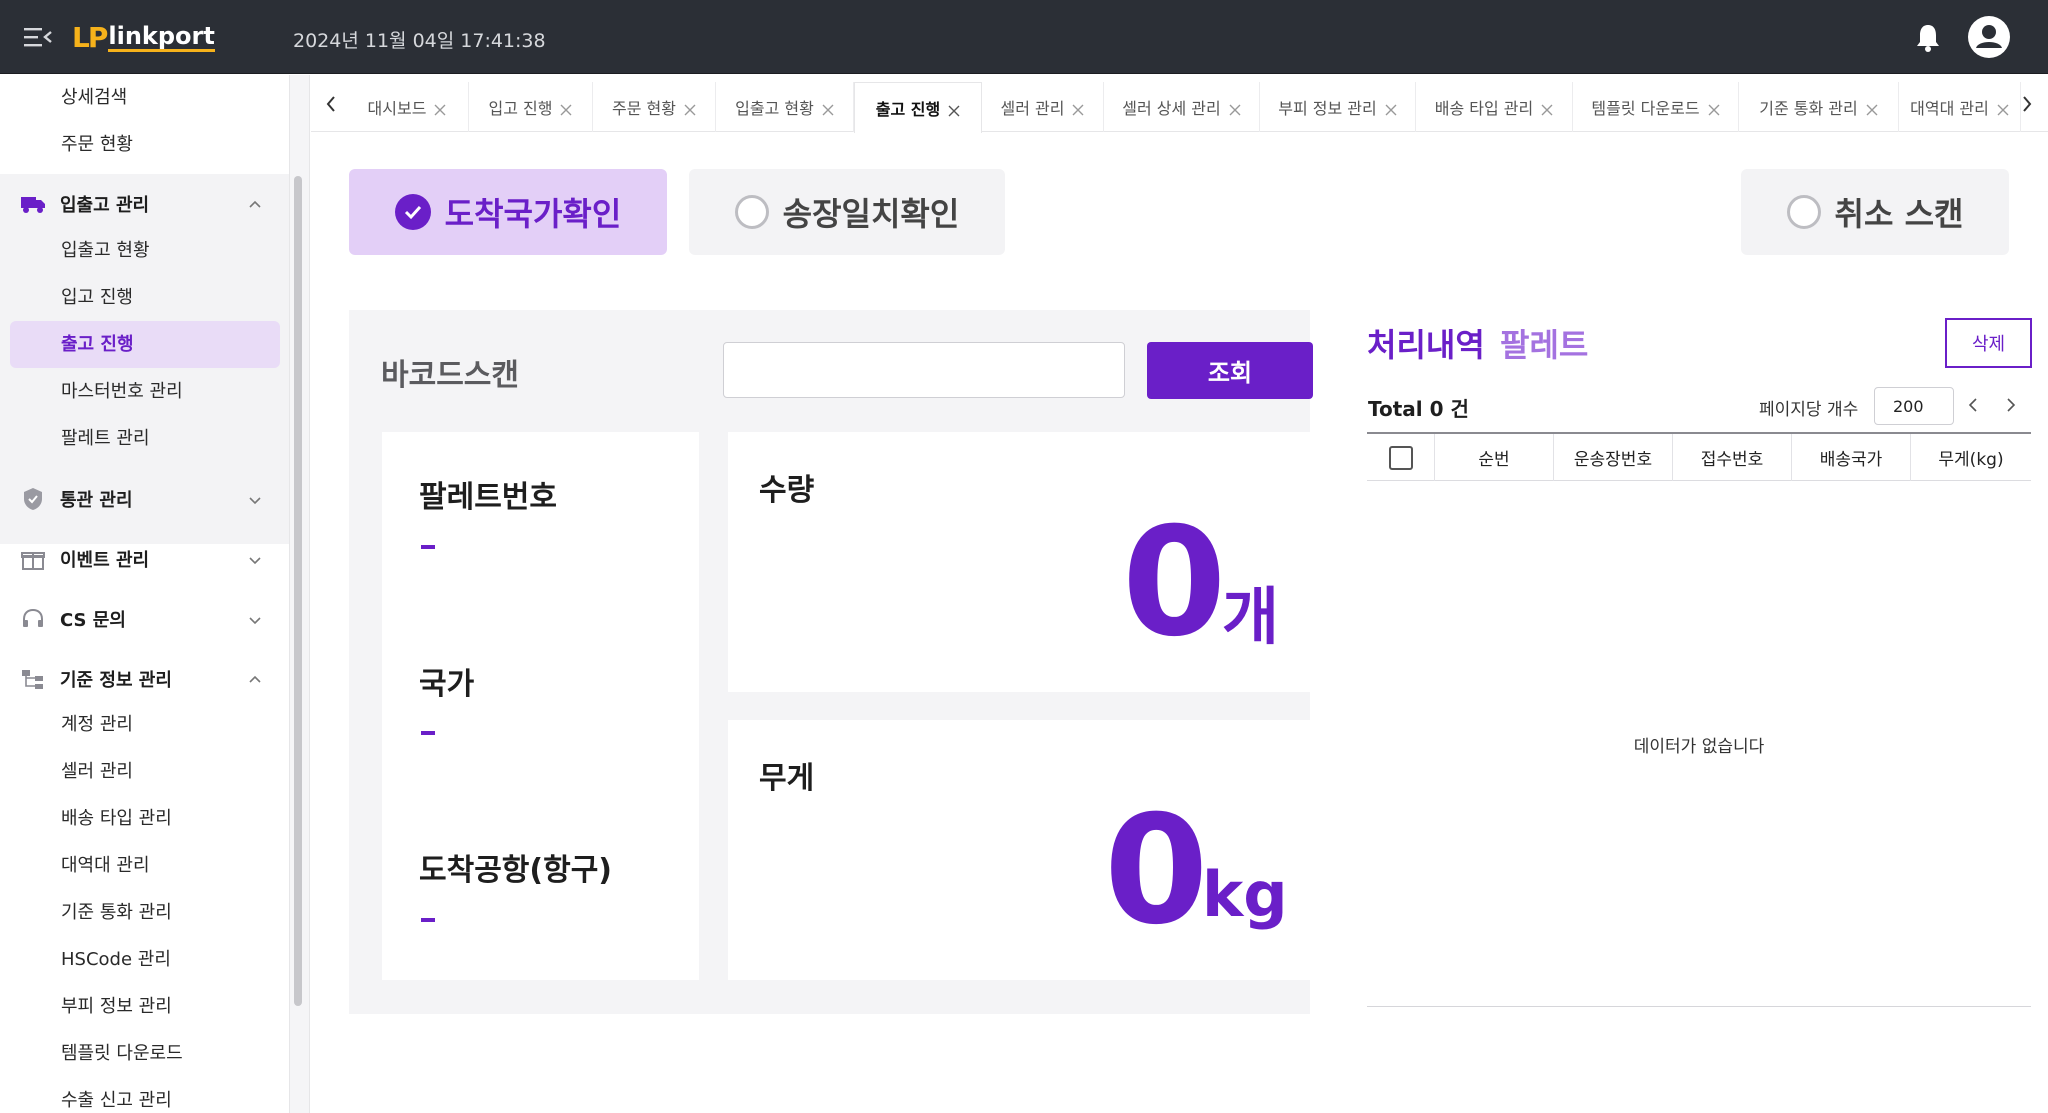 The image size is (2048, 1113). What do you see at coordinates (428, 733) in the screenshot?
I see `country-value` at bounding box center [428, 733].